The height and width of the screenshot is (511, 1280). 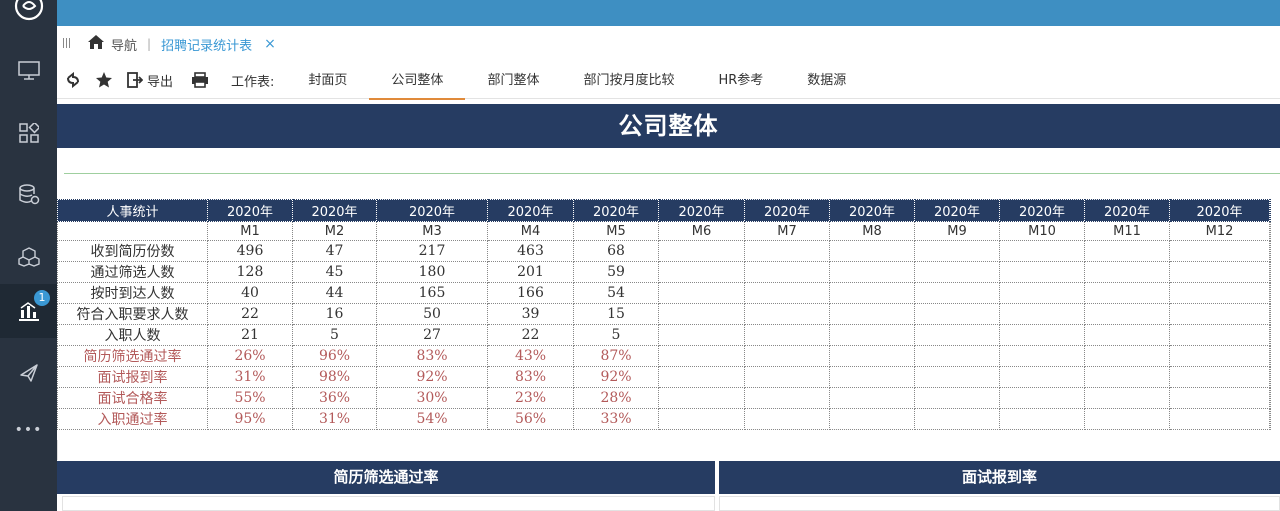 I want to click on database-settings-icon, so click(x=28, y=195).